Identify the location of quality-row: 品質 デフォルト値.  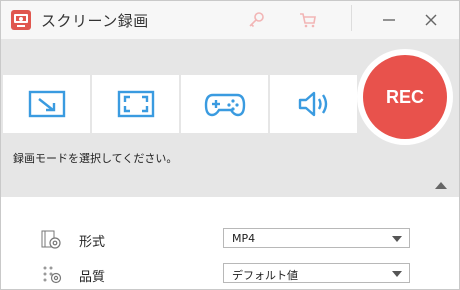
(230, 275).